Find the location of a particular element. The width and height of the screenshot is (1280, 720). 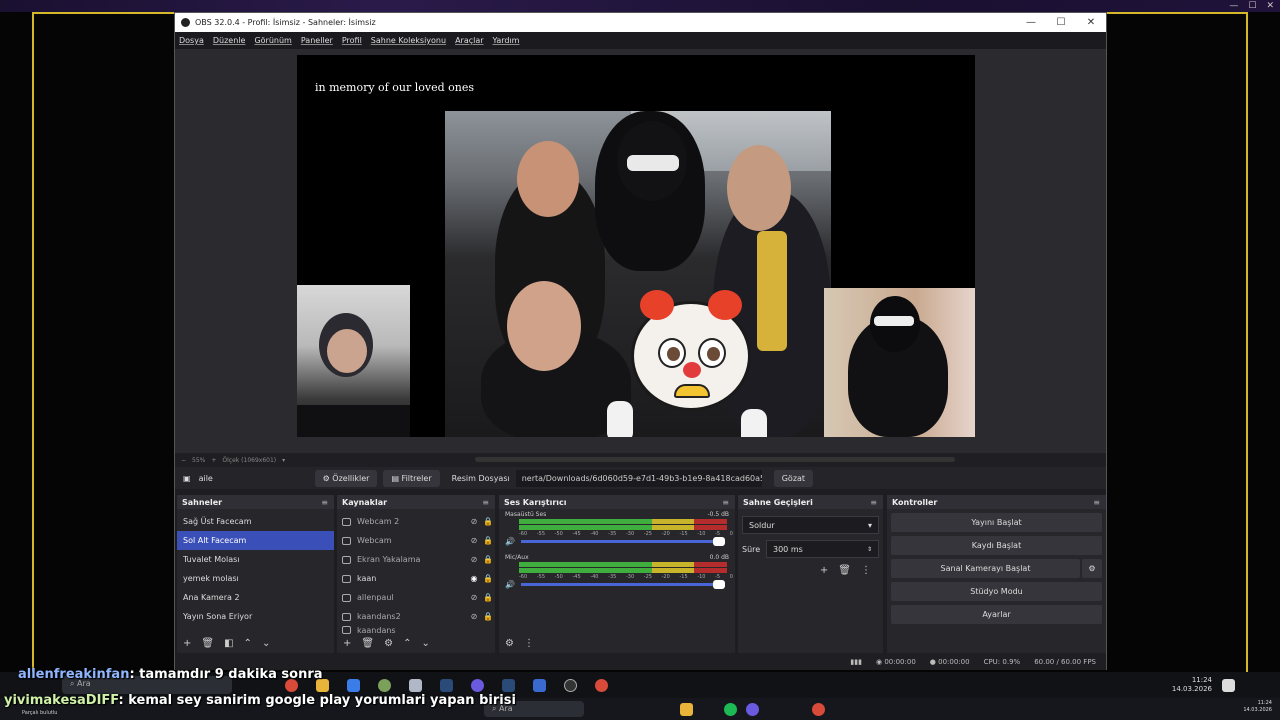

gear-icon: ⚙ is located at coordinates (1092, 568).